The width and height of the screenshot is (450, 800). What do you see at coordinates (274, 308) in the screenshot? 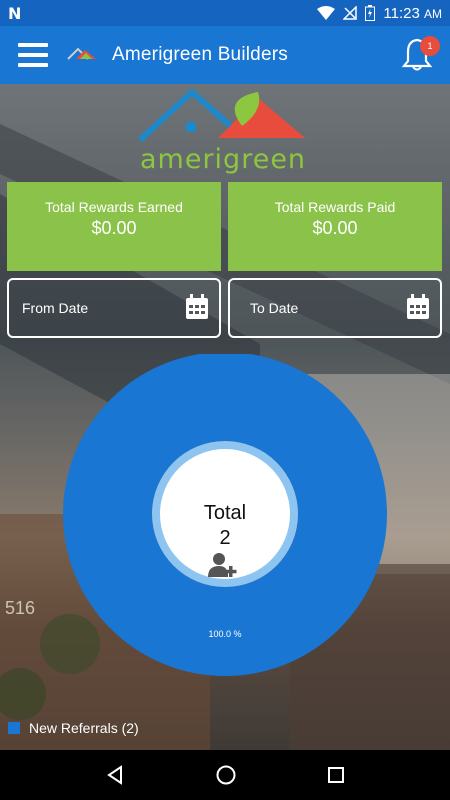
I see `to-date-label: To Date` at bounding box center [274, 308].